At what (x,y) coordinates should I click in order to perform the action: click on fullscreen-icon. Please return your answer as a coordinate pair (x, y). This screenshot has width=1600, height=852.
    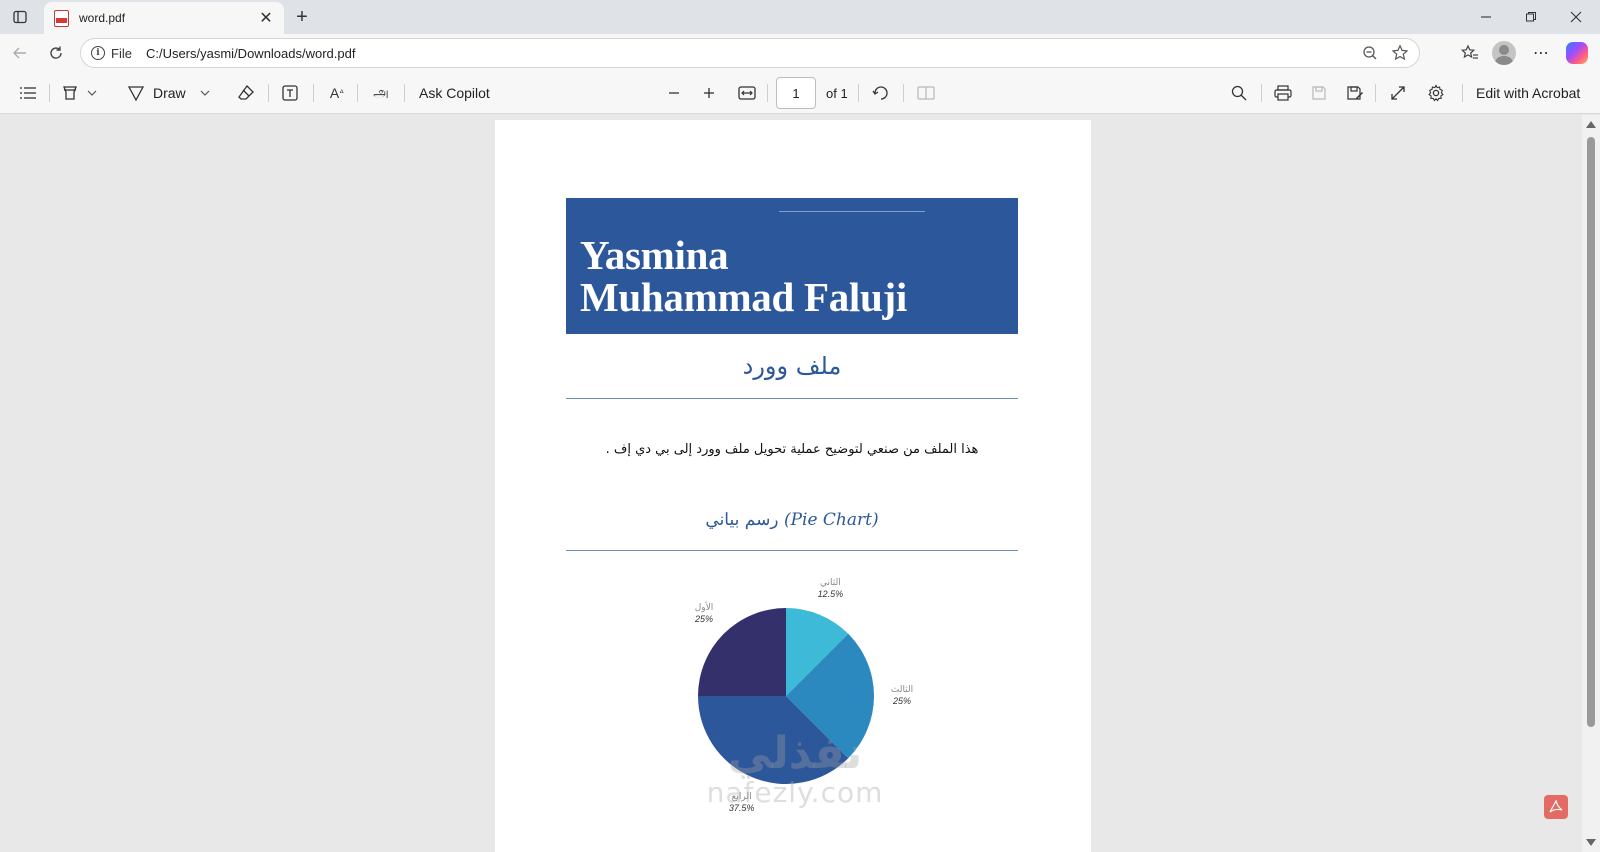
    Looking at the image, I should click on (1398, 93).